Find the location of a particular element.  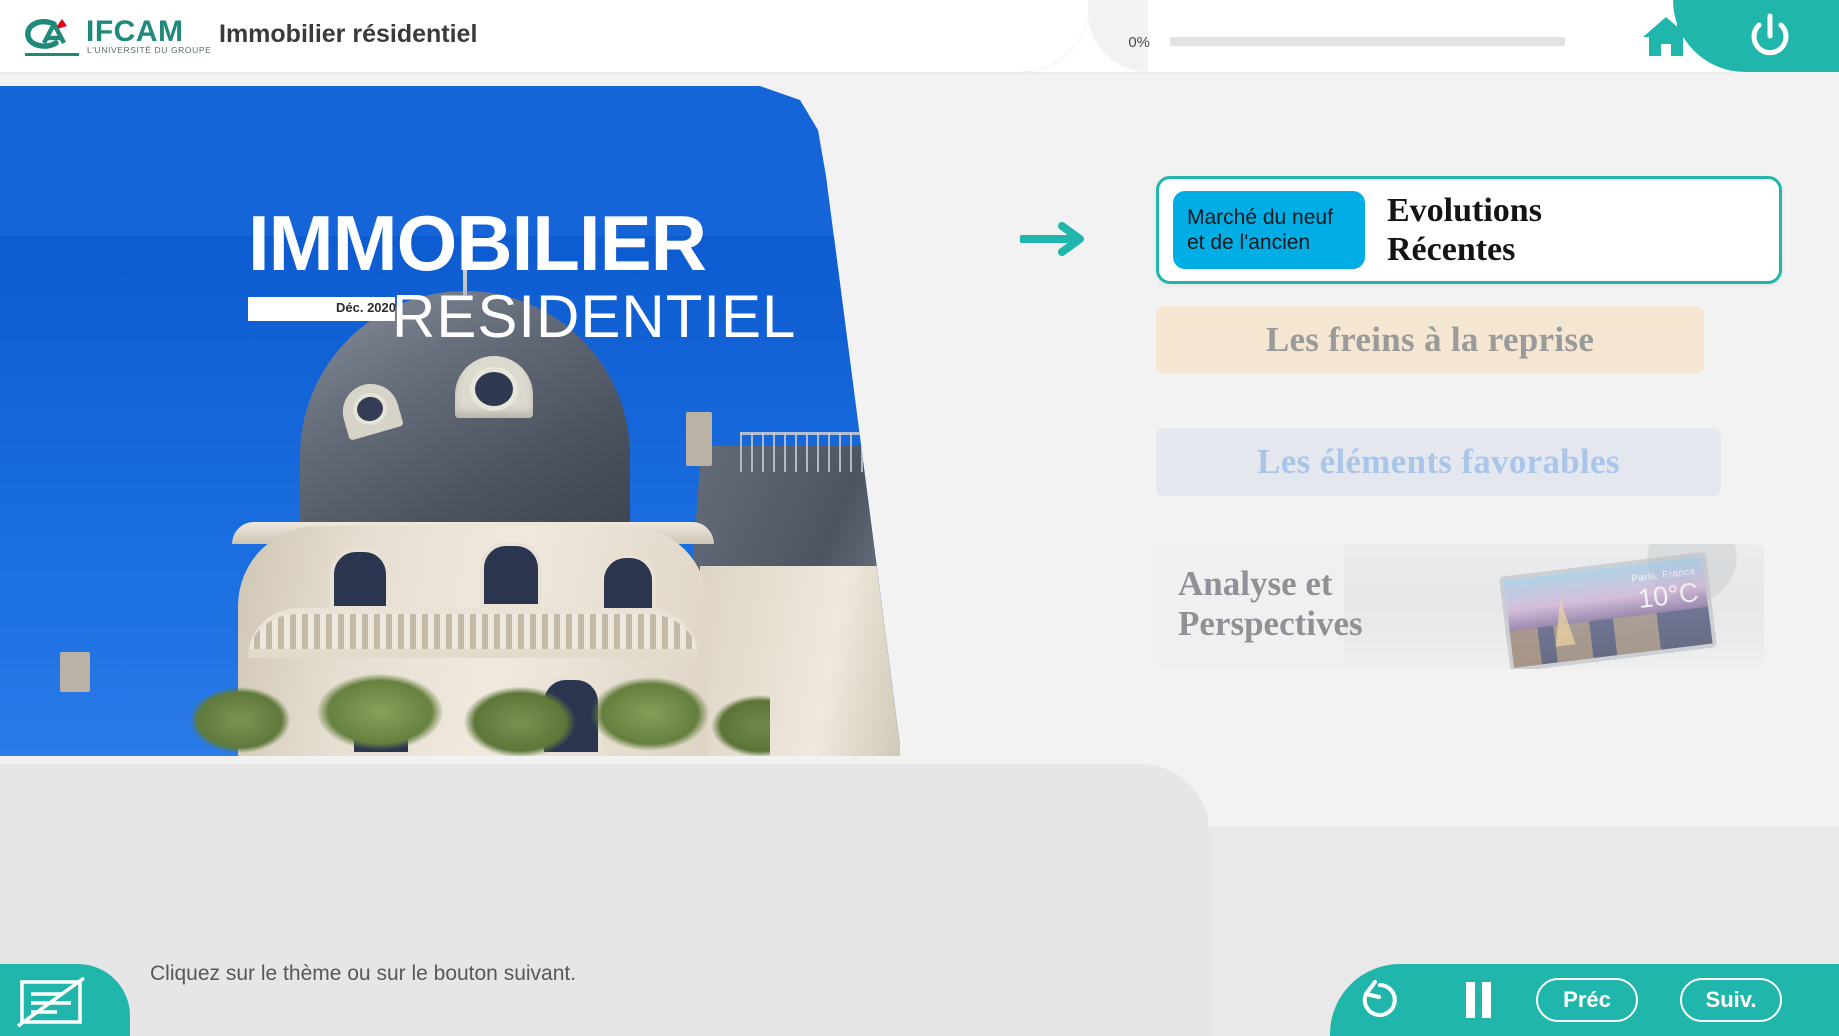

next-button: Suiv. is located at coordinates (1731, 1000).